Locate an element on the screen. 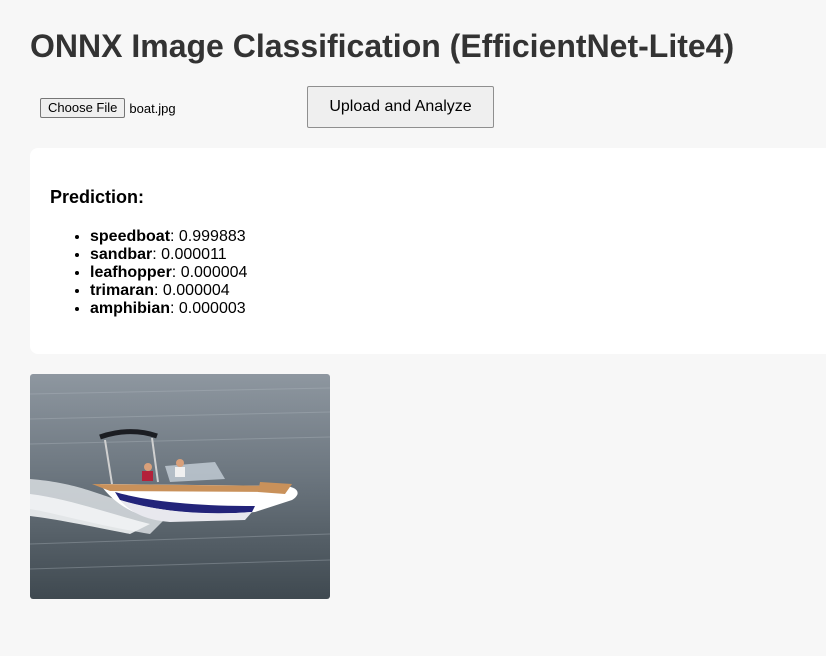 The height and width of the screenshot is (656, 826). prediction-label: sandbar is located at coordinates (121, 254).